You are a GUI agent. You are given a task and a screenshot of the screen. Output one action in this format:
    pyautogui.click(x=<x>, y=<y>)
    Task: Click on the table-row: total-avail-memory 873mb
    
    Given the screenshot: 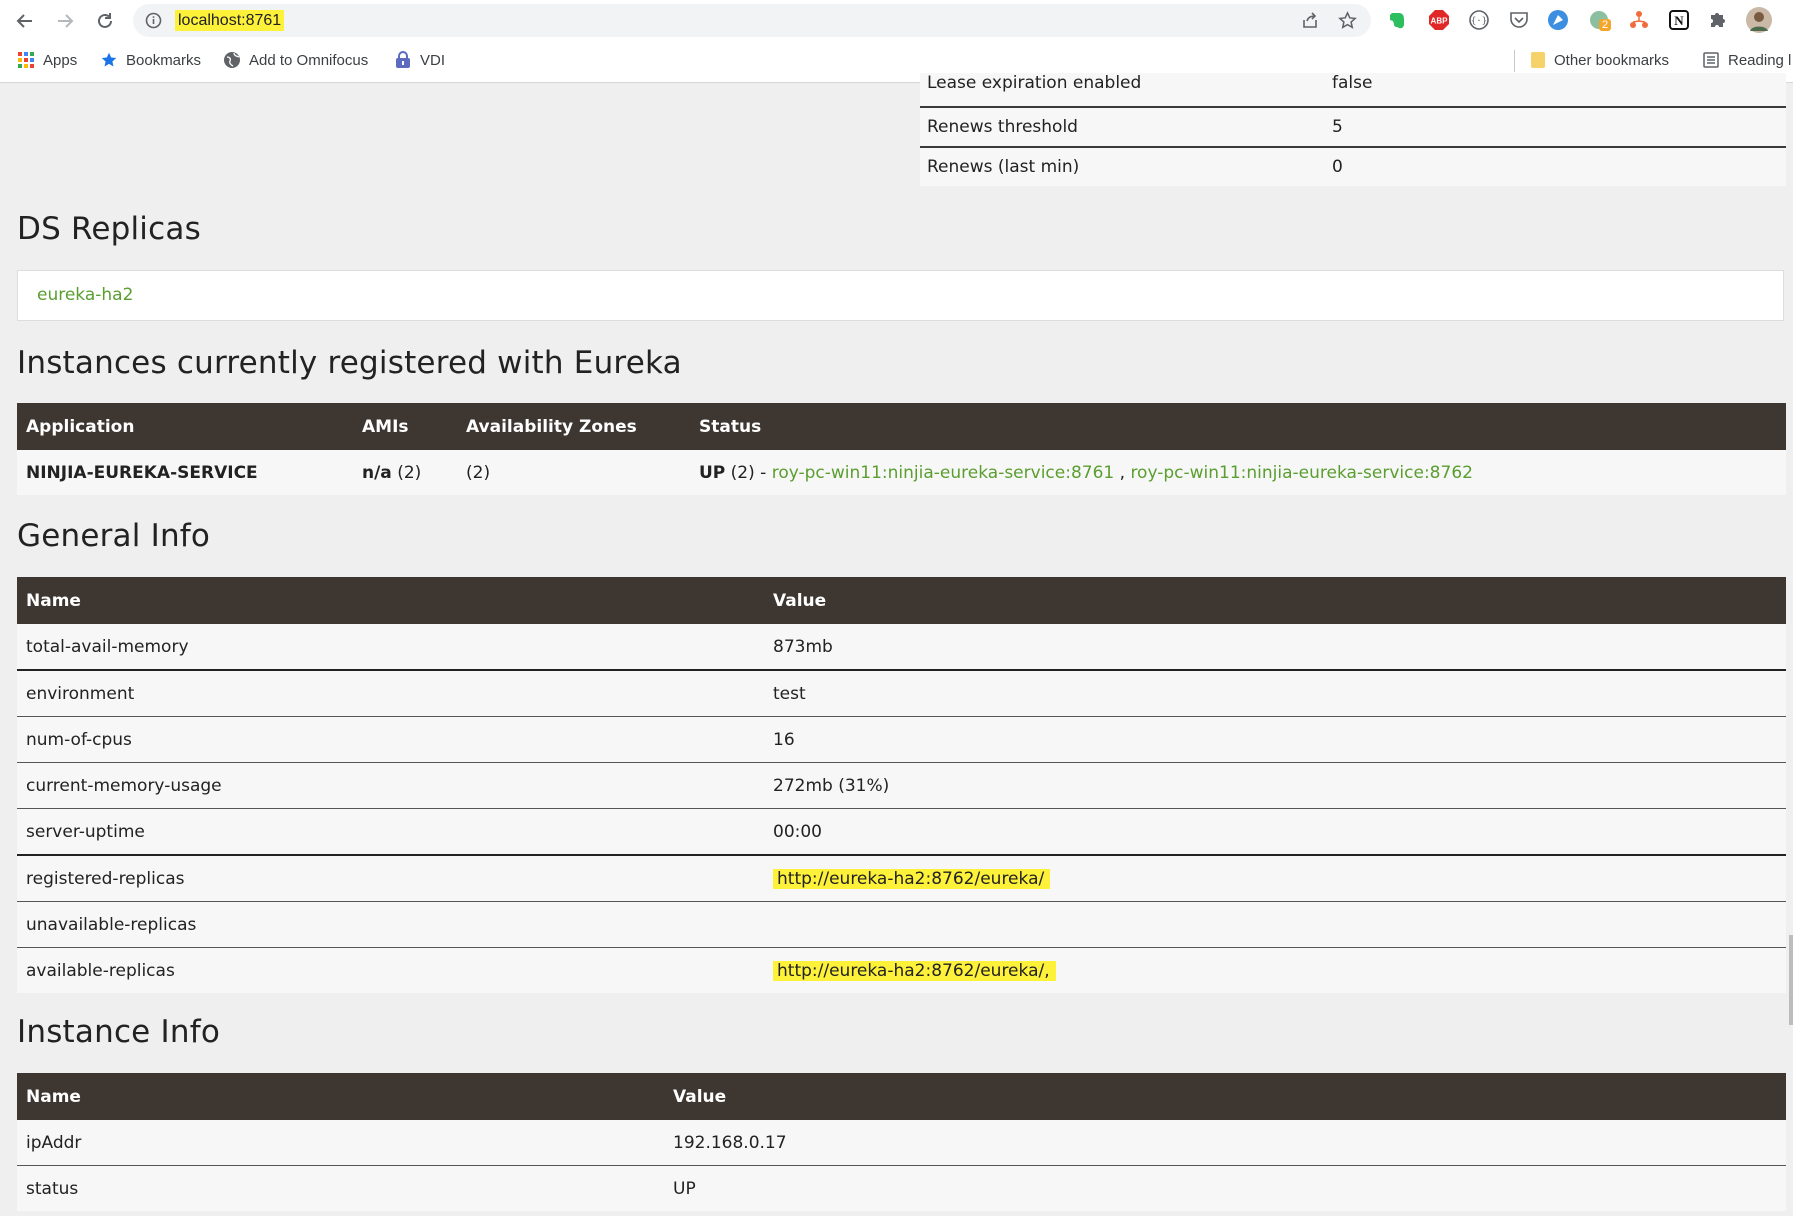 What is the action you would take?
    pyautogui.click(x=901, y=647)
    